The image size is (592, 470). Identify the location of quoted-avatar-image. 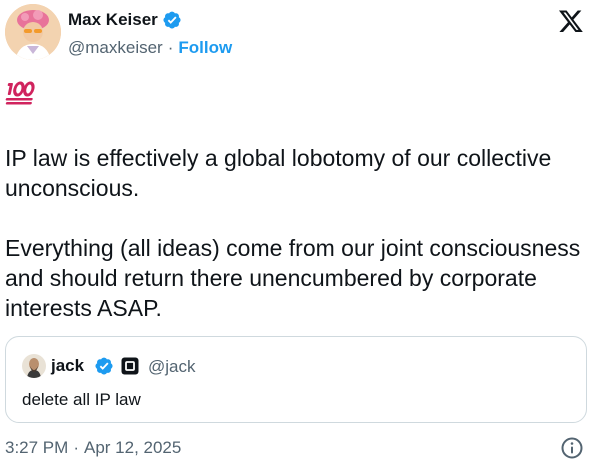
(34, 366).